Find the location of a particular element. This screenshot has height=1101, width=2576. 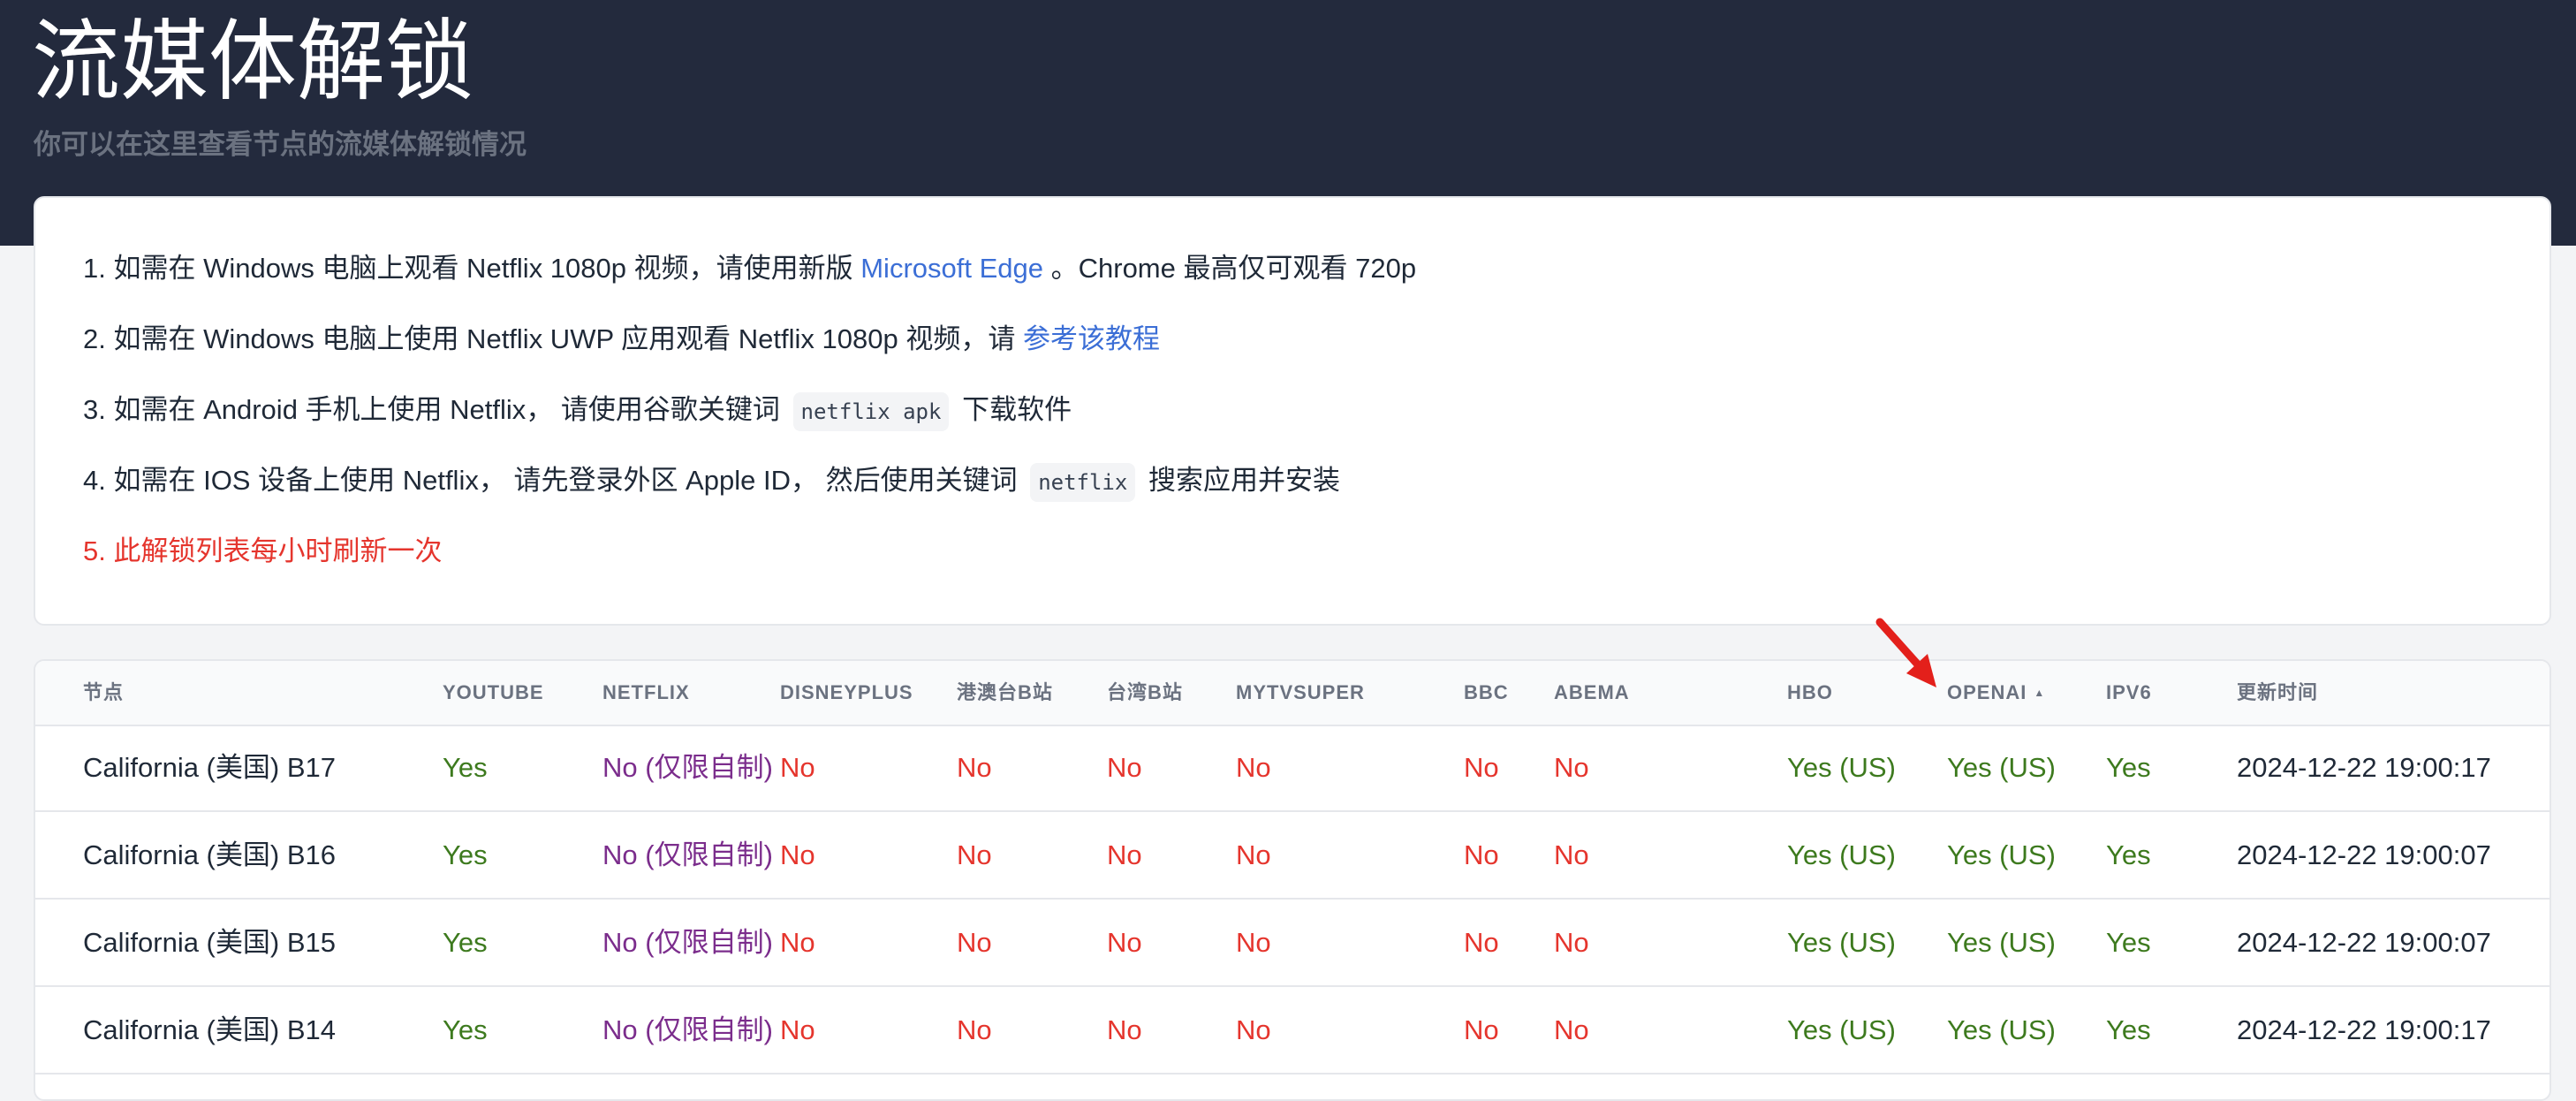

column-header-label: NETFLIX is located at coordinates (646, 692).